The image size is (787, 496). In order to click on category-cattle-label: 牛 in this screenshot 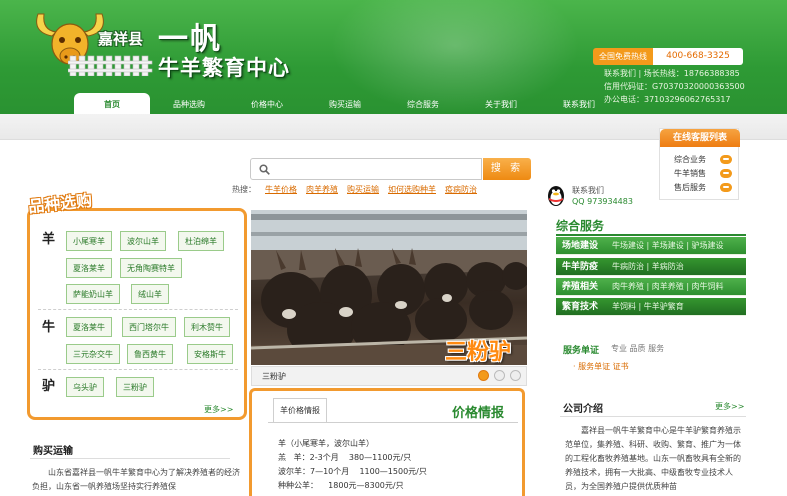, I will do `click(49, 327)`.